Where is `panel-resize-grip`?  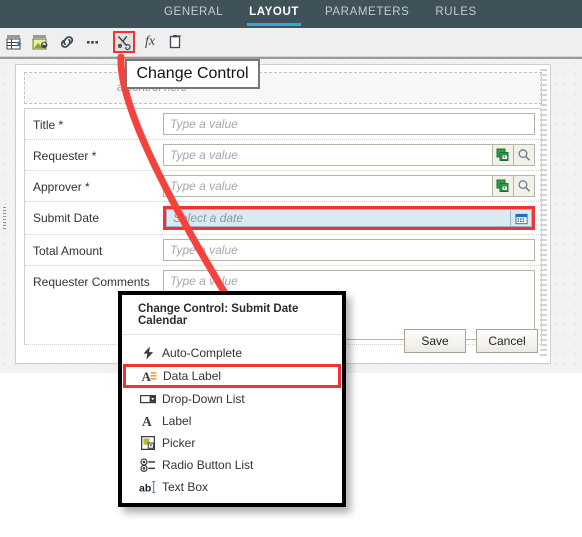 panel-resize-grip is located at coordinates (543, 214).